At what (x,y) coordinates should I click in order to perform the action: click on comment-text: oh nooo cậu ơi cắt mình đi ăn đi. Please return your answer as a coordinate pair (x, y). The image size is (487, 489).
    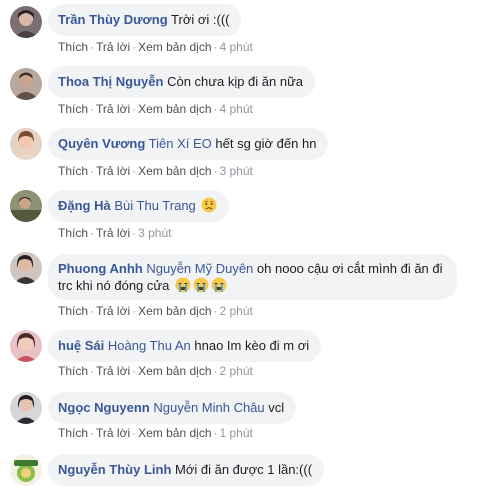
    Looking at the image, I should click on (349, 268).